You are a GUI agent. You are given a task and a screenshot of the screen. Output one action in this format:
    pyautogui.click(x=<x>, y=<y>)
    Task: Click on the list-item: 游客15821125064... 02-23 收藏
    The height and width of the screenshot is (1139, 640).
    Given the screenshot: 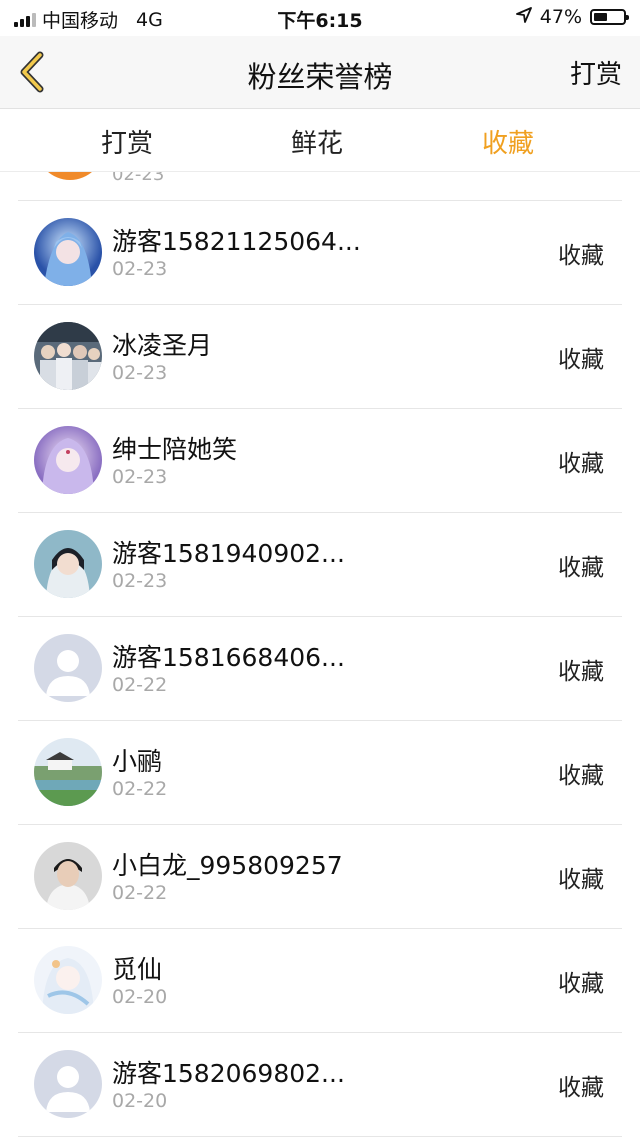 What is the action you would take?
    pyautogui.click(x=320, y=252)
    